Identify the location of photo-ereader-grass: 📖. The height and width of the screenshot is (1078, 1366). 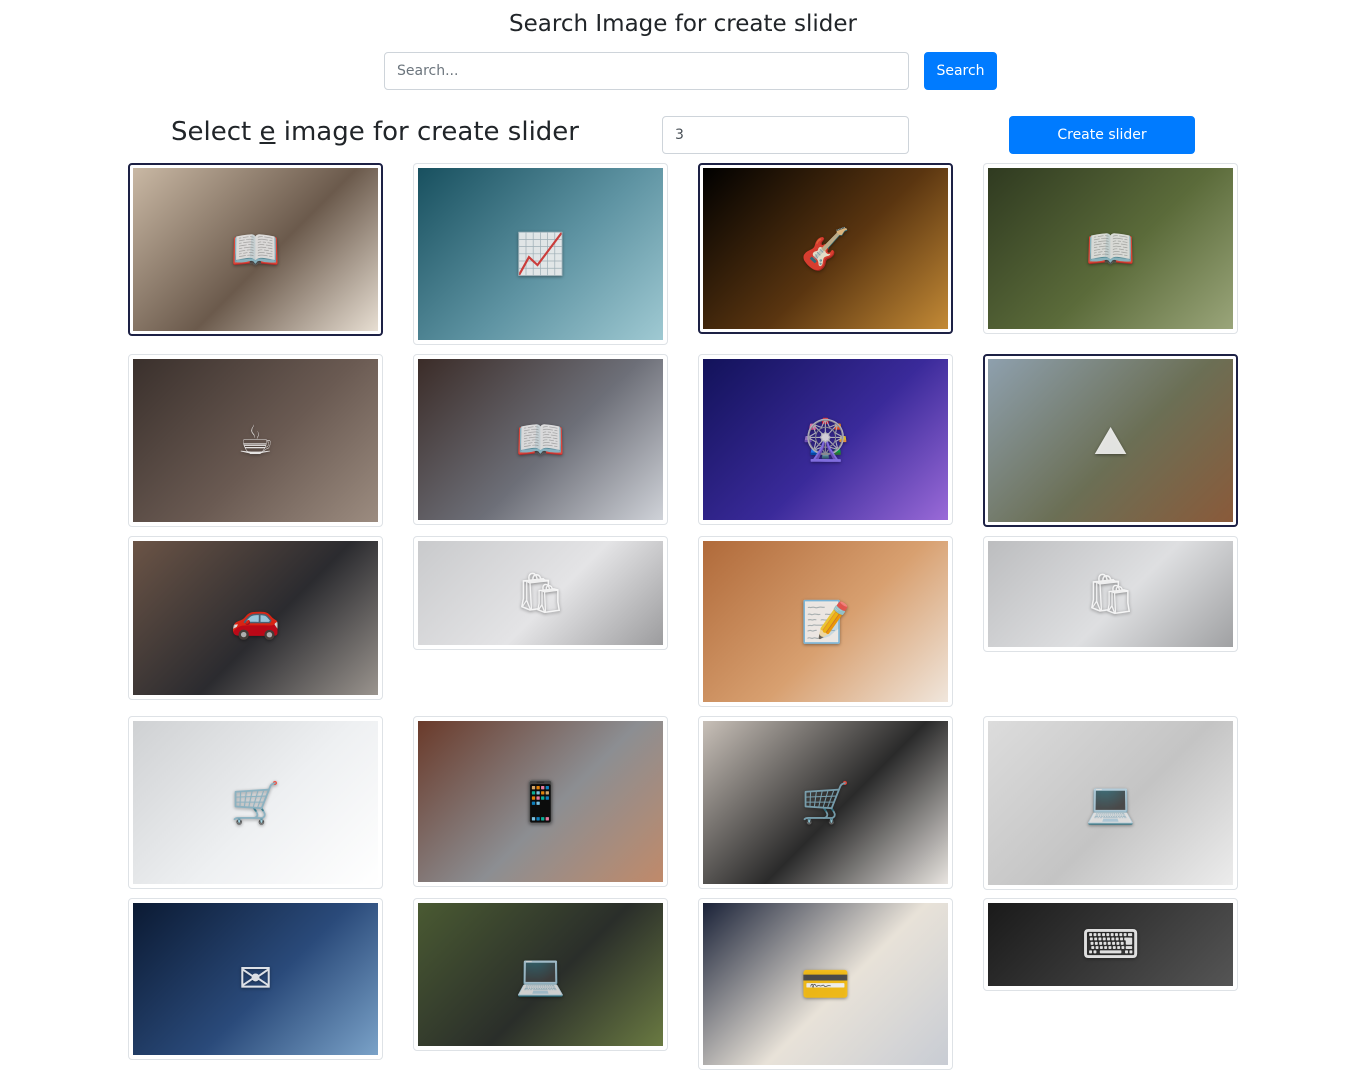
(1110, 248).